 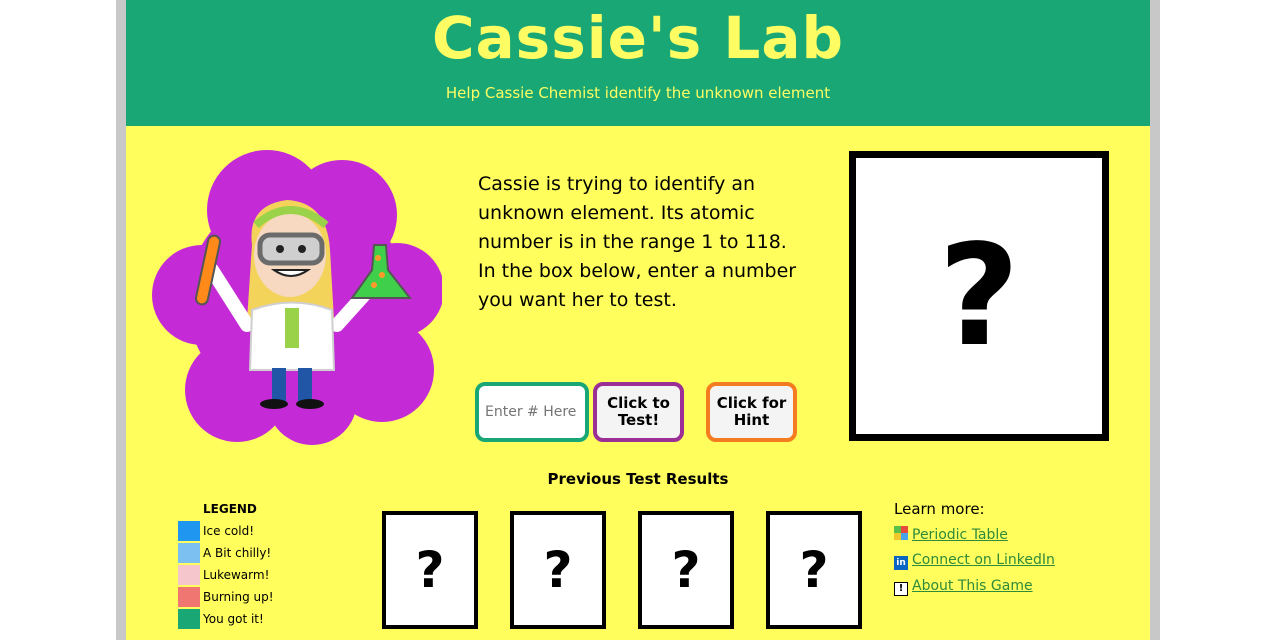 What do you see at coordinates (751, 412) in the screenshot?
I see `hint-button: Click for Hint` at bounding box center [751, 412].